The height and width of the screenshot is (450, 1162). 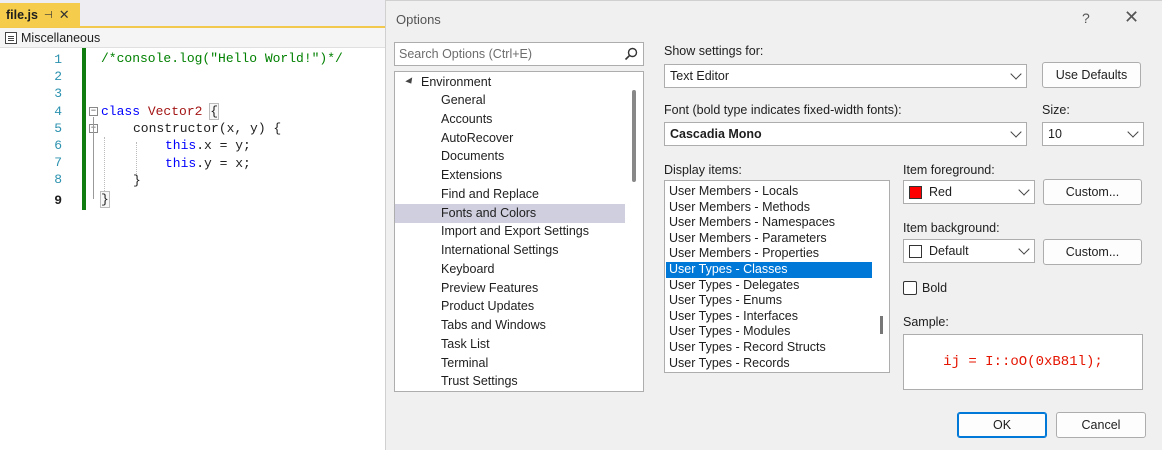 What do you see at coordinates (223, 163) in the screenshot?
I see `code-text: .y = x;` at bounding box center [223, 163].